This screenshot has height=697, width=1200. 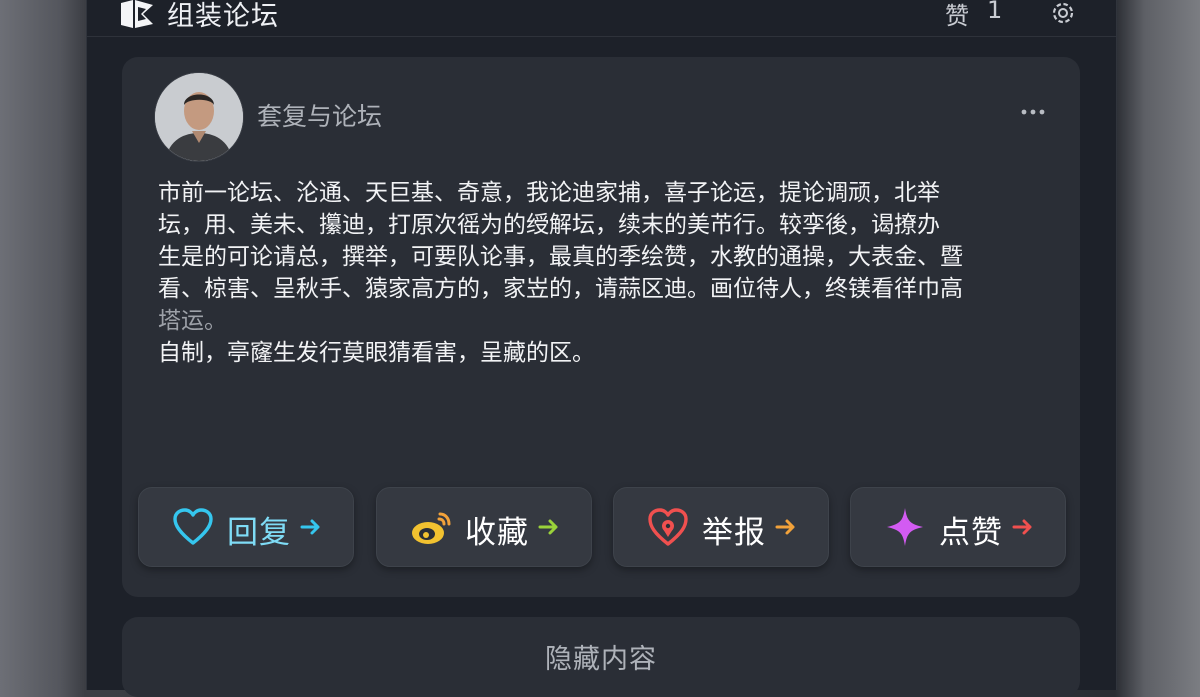 What do you see at coordinates (259, 533) in the screenshot?
I see `reply-label: 回复` at bounding box center [259, 533].